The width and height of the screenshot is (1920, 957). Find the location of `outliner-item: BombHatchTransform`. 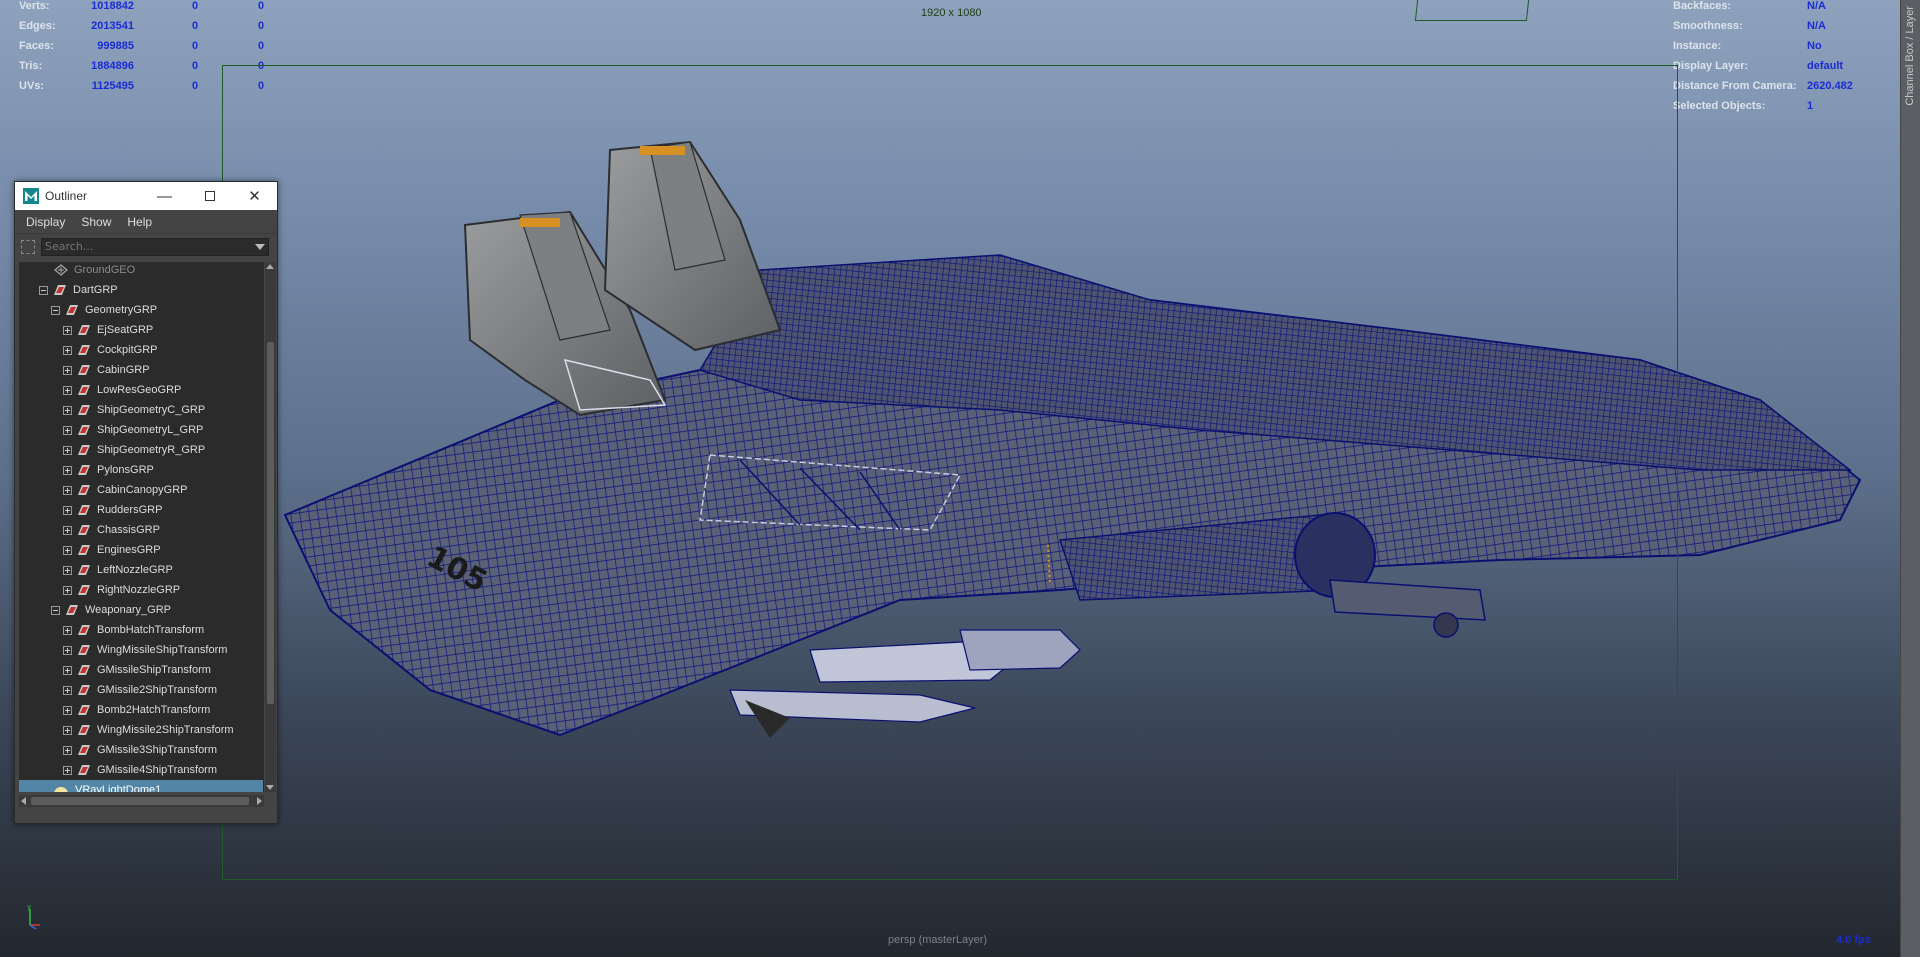

outliner-item: BombHatchTransform is located at coordinates (141, 630).